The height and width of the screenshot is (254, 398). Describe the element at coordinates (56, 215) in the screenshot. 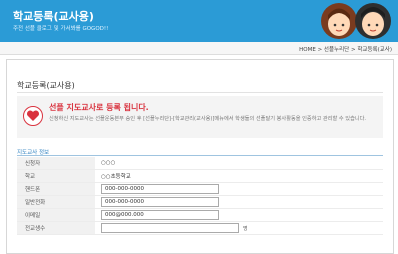

I see `email-label: 이메일` at that location.